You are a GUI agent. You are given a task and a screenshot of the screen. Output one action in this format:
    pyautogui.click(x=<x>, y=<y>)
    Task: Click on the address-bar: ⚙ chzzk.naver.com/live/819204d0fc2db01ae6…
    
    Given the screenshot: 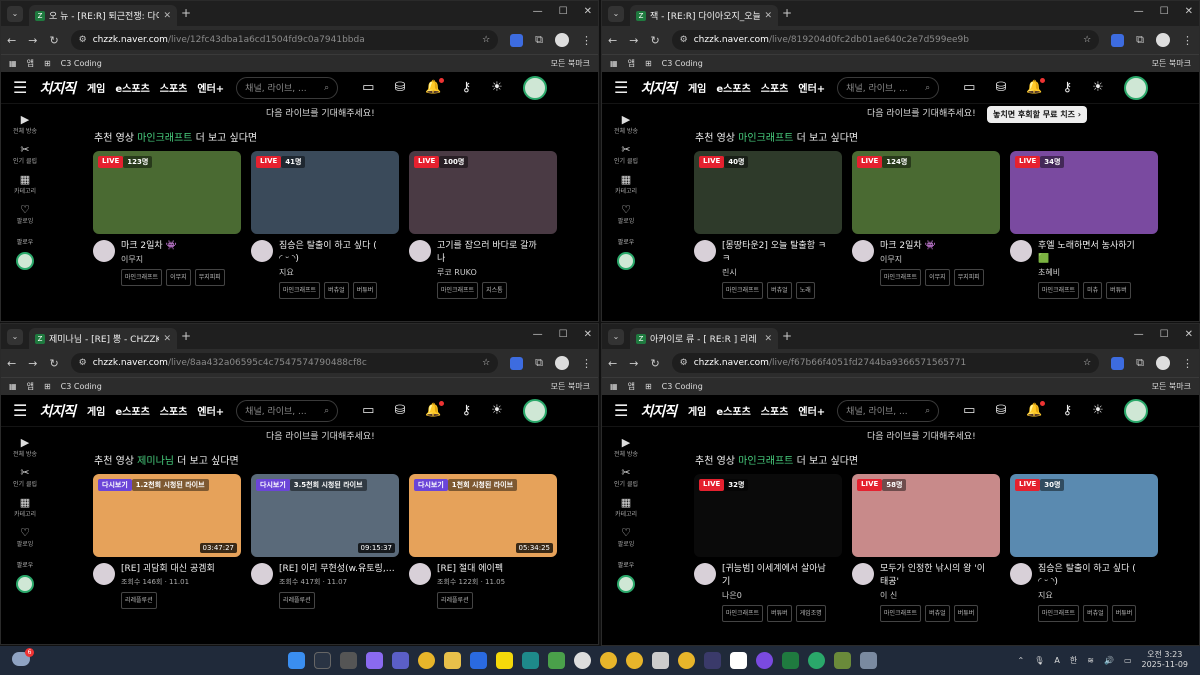 What is the action you would take?
    pyautogui.click(x=885, y=40)
    